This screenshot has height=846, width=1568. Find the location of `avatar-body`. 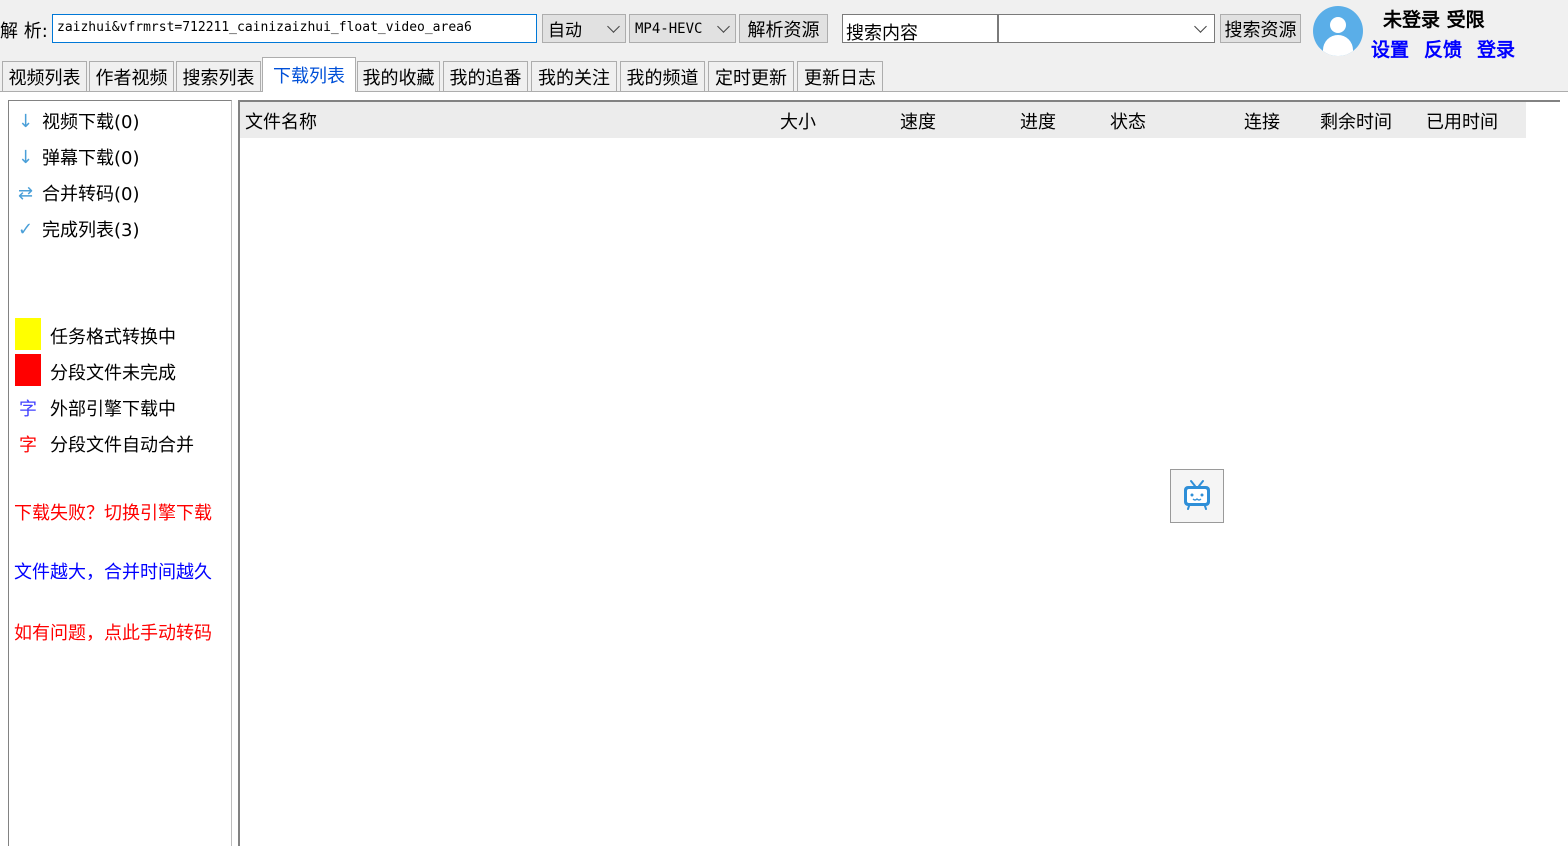

avatar-body is located at coordinates (1338, 45).